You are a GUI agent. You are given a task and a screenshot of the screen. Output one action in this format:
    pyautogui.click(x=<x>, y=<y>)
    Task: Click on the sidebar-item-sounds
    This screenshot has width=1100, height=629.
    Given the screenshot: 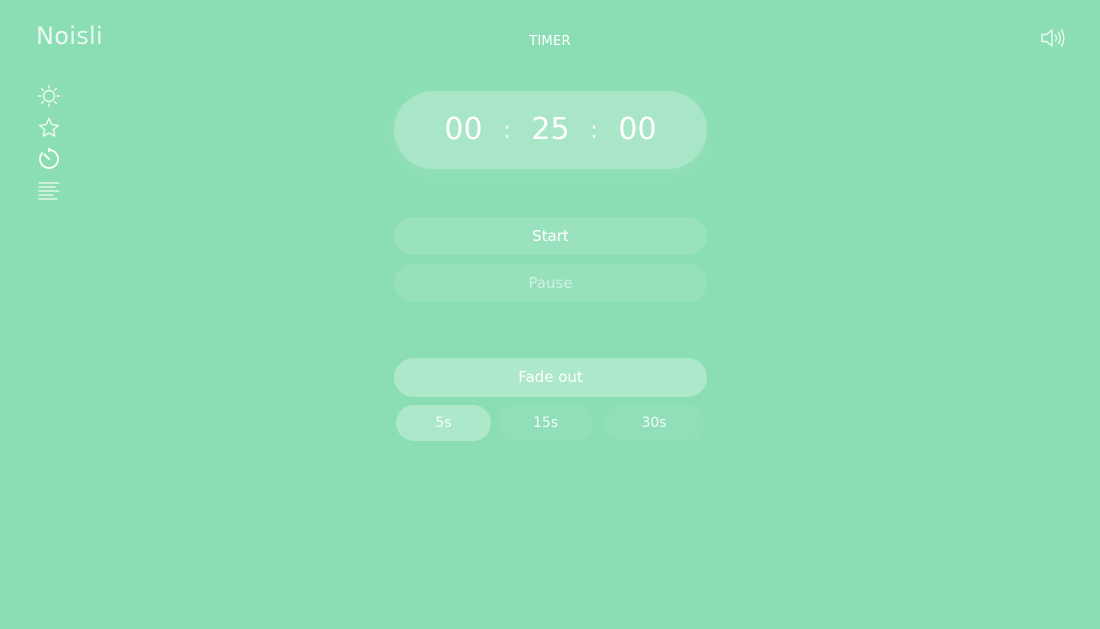 What is the action you would take?
    pyautogui.click(x=49, y=96)
    